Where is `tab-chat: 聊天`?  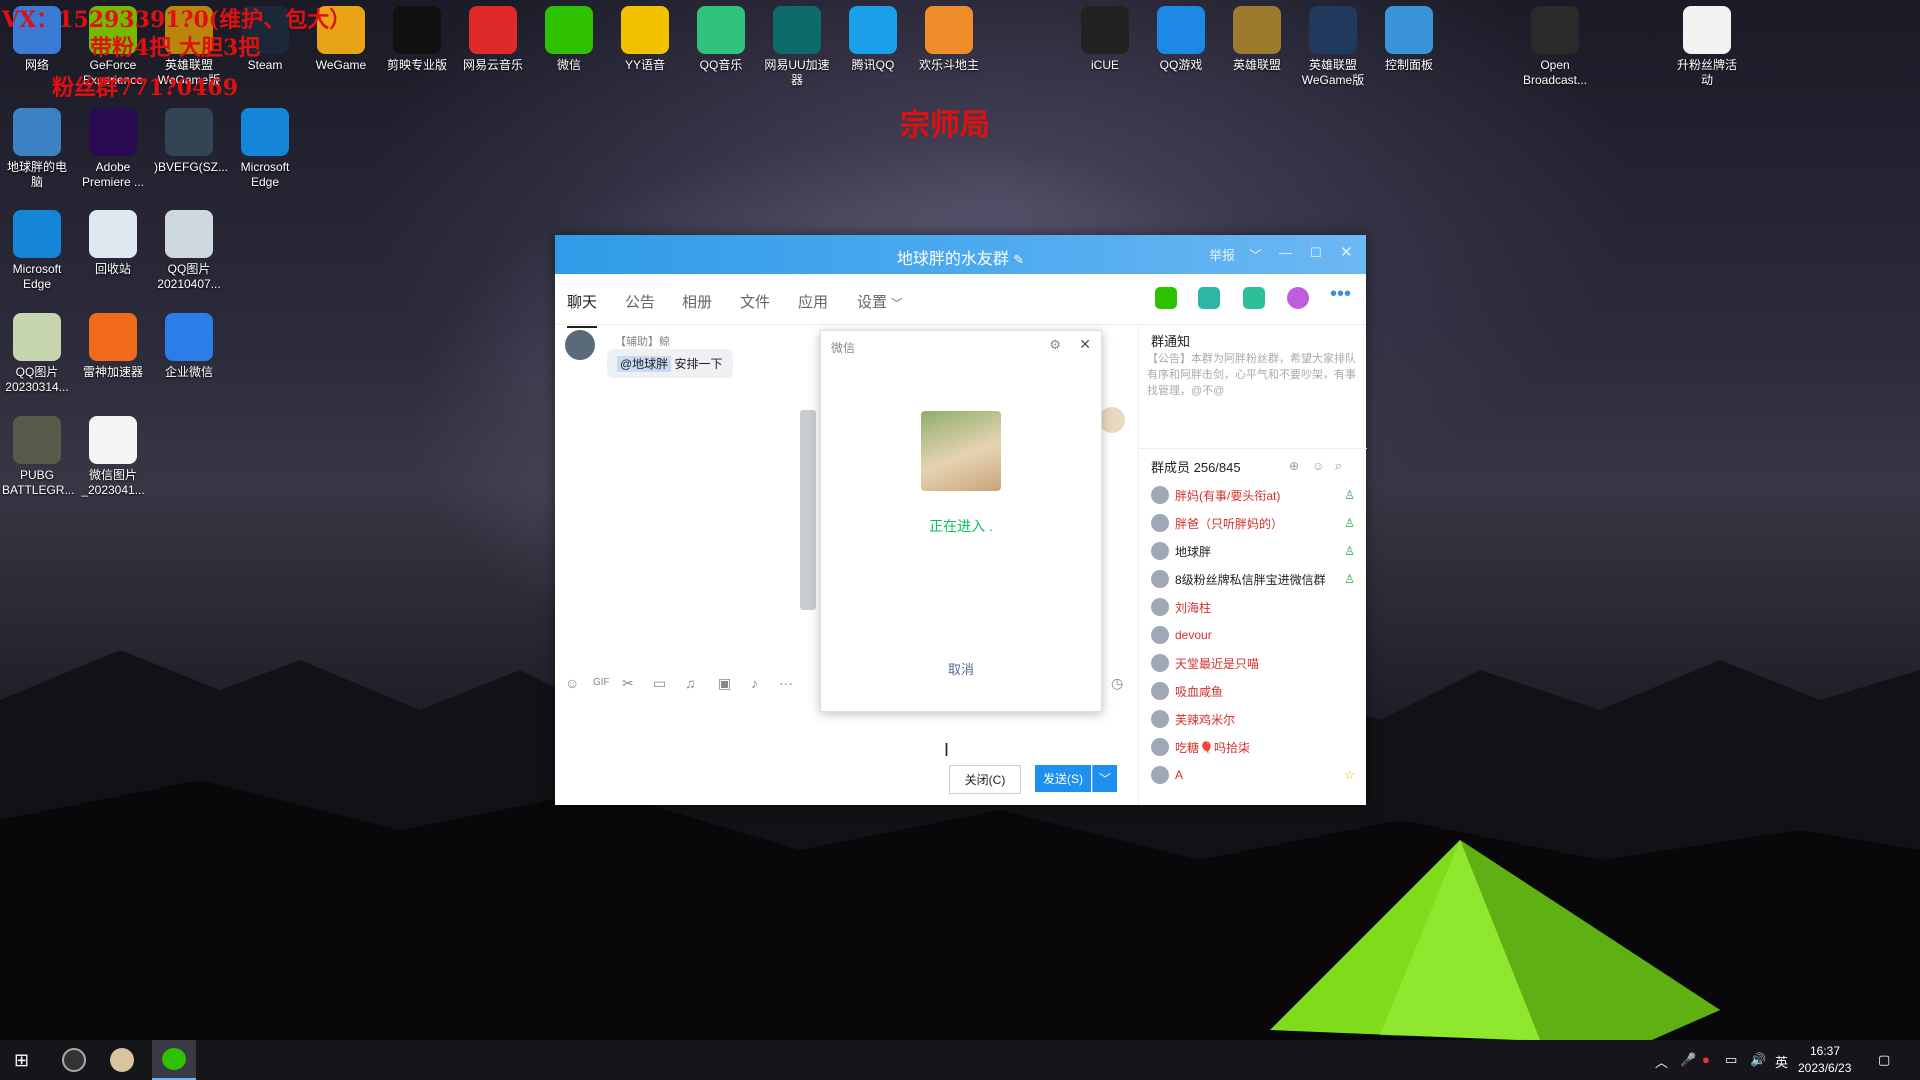 tab-chat: 聊天 is located at coordinates (582, 309).